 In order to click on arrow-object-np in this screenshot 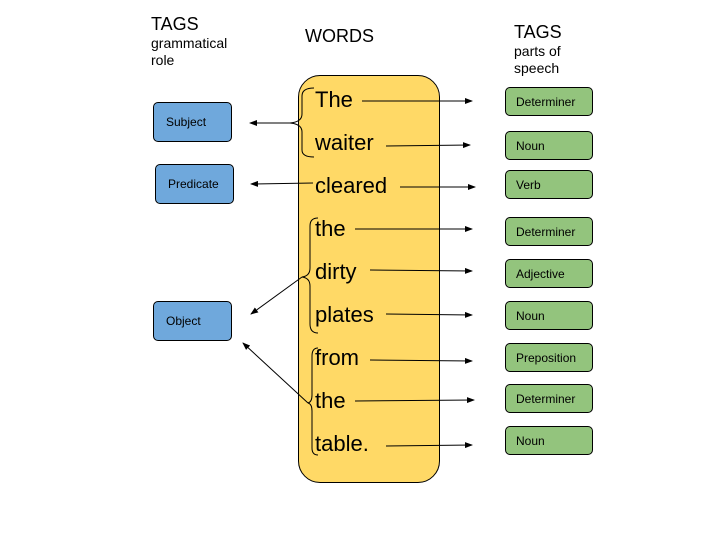, I will do `click(276, 295)`.